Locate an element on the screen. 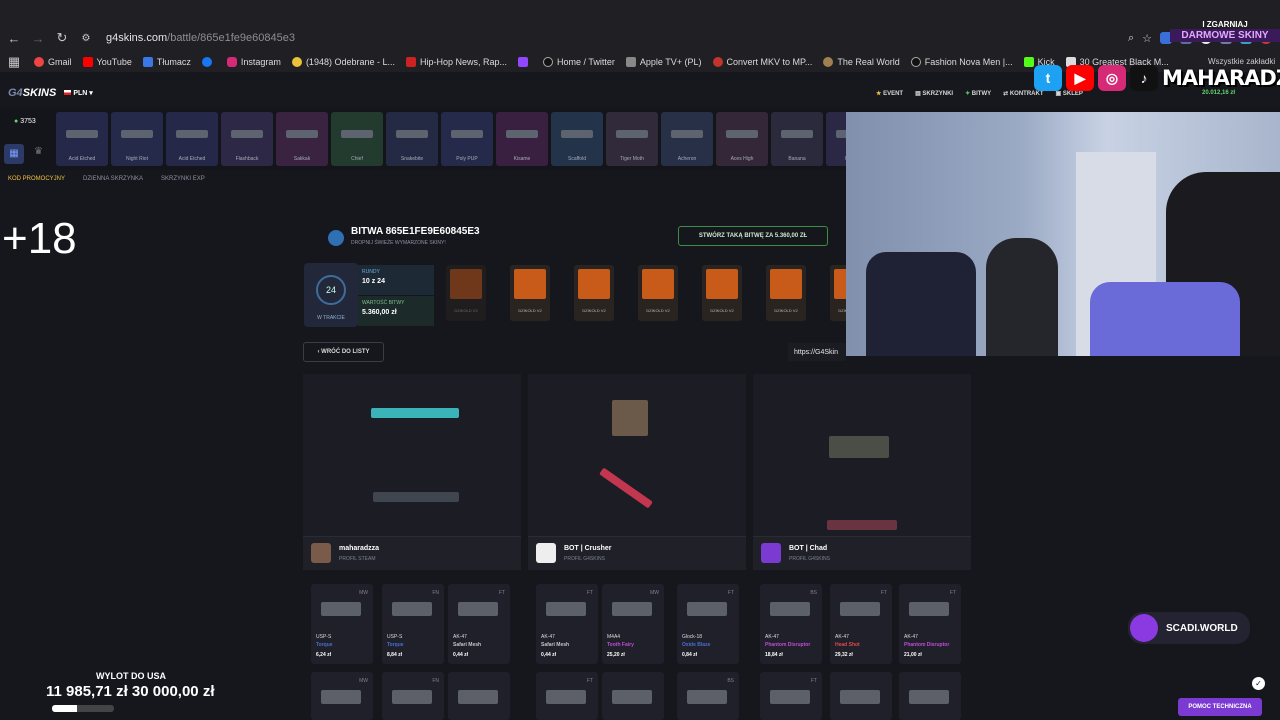  back-arrow-icon: ← is located at coordinates (14, 38).